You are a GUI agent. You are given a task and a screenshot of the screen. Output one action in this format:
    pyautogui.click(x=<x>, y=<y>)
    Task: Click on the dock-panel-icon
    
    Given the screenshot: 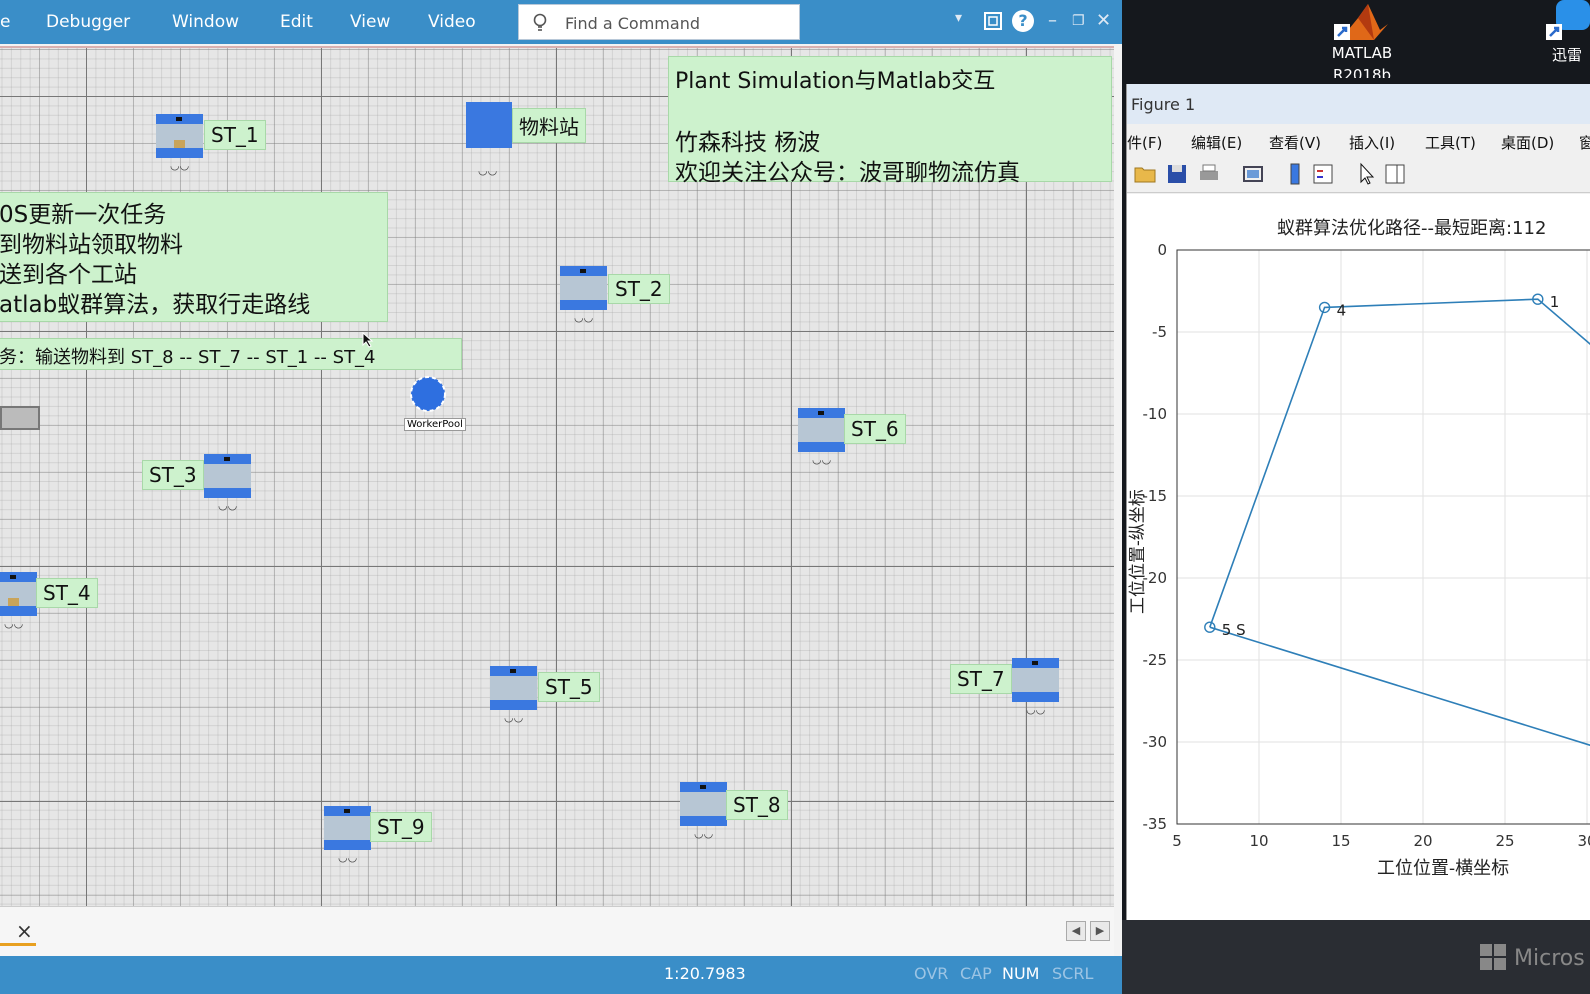 What is the action you would take?
    pyautogui.click(x=1395, y=174)
    